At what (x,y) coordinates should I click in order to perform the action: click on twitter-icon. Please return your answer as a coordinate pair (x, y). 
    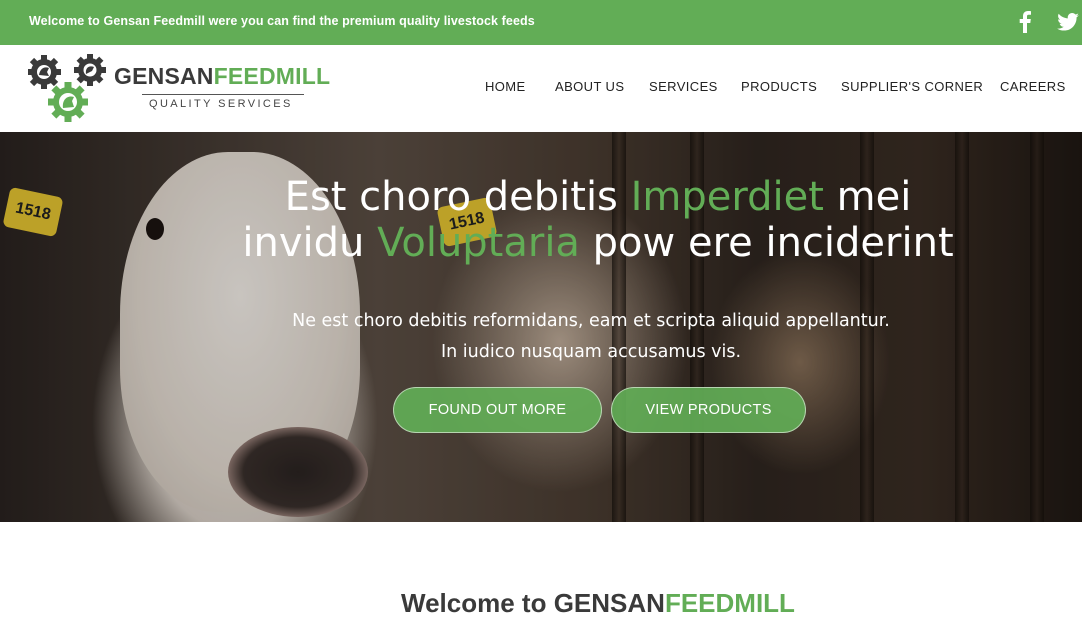
    Looking at the image, I should click on (1068, 22).